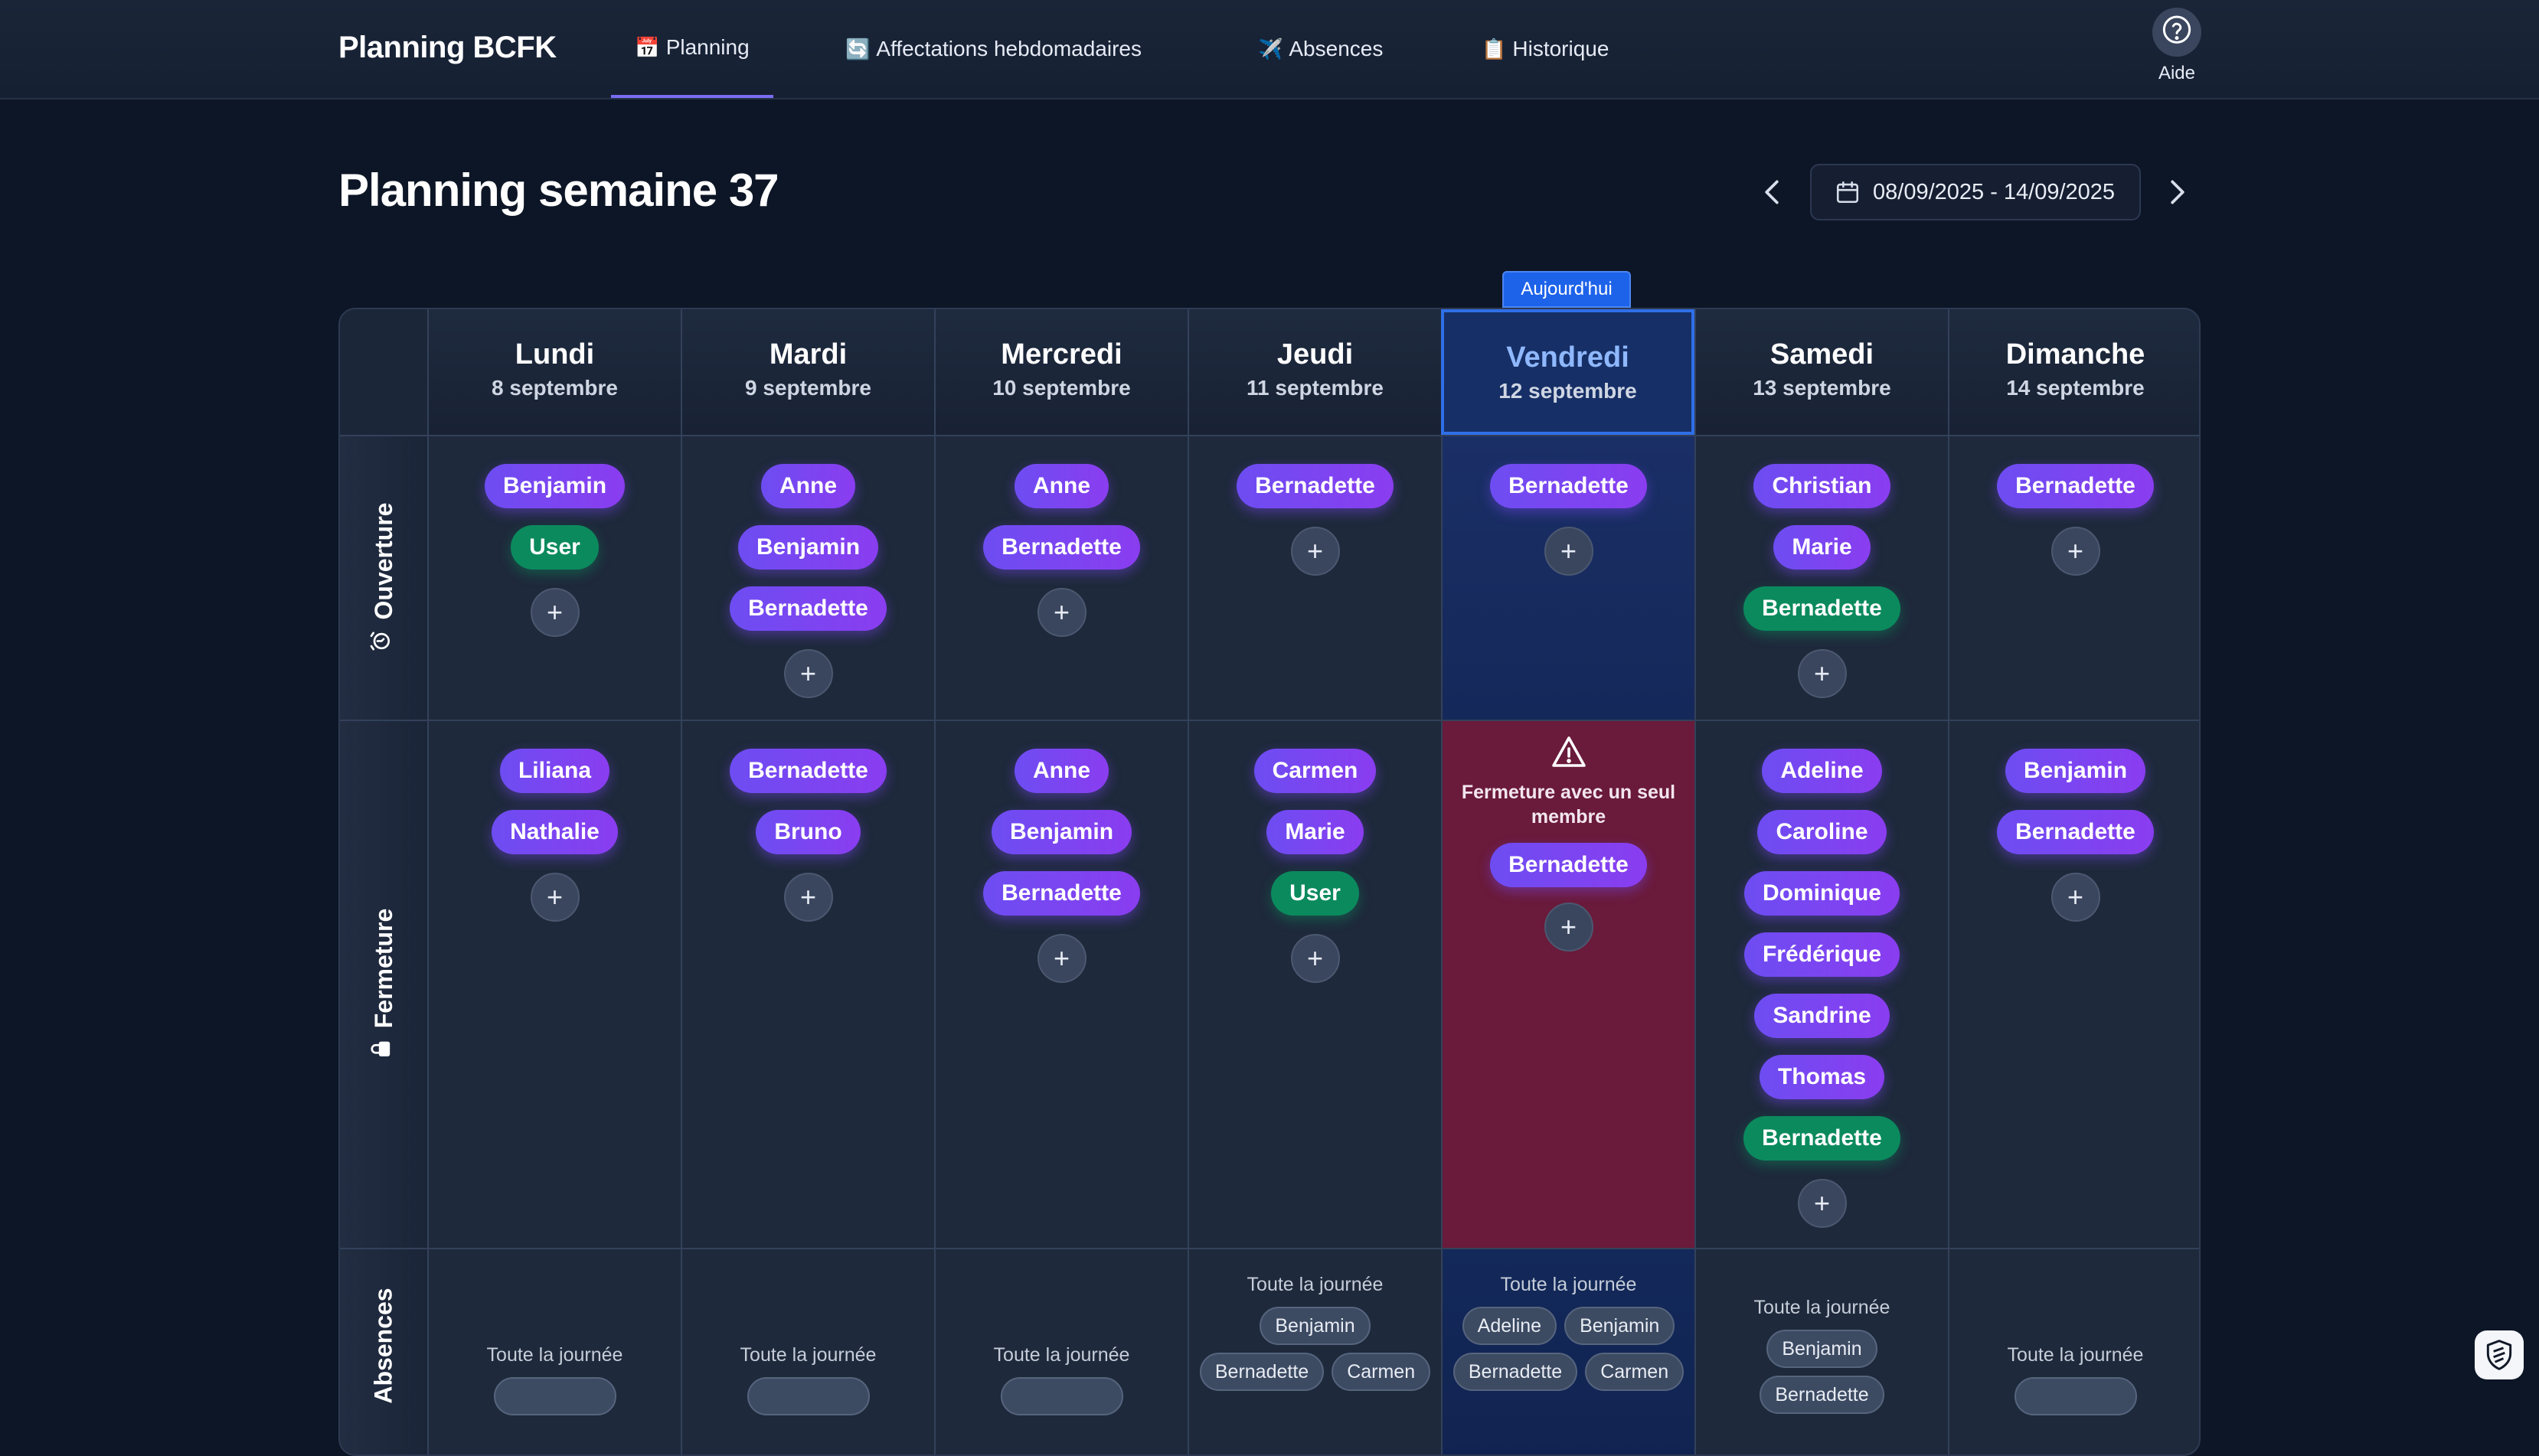 This screenshot has height=1456, width=2539. Describe the element at coordinates (2499, 1354) in the screenshot. I see `floating-app-logo` at that location.